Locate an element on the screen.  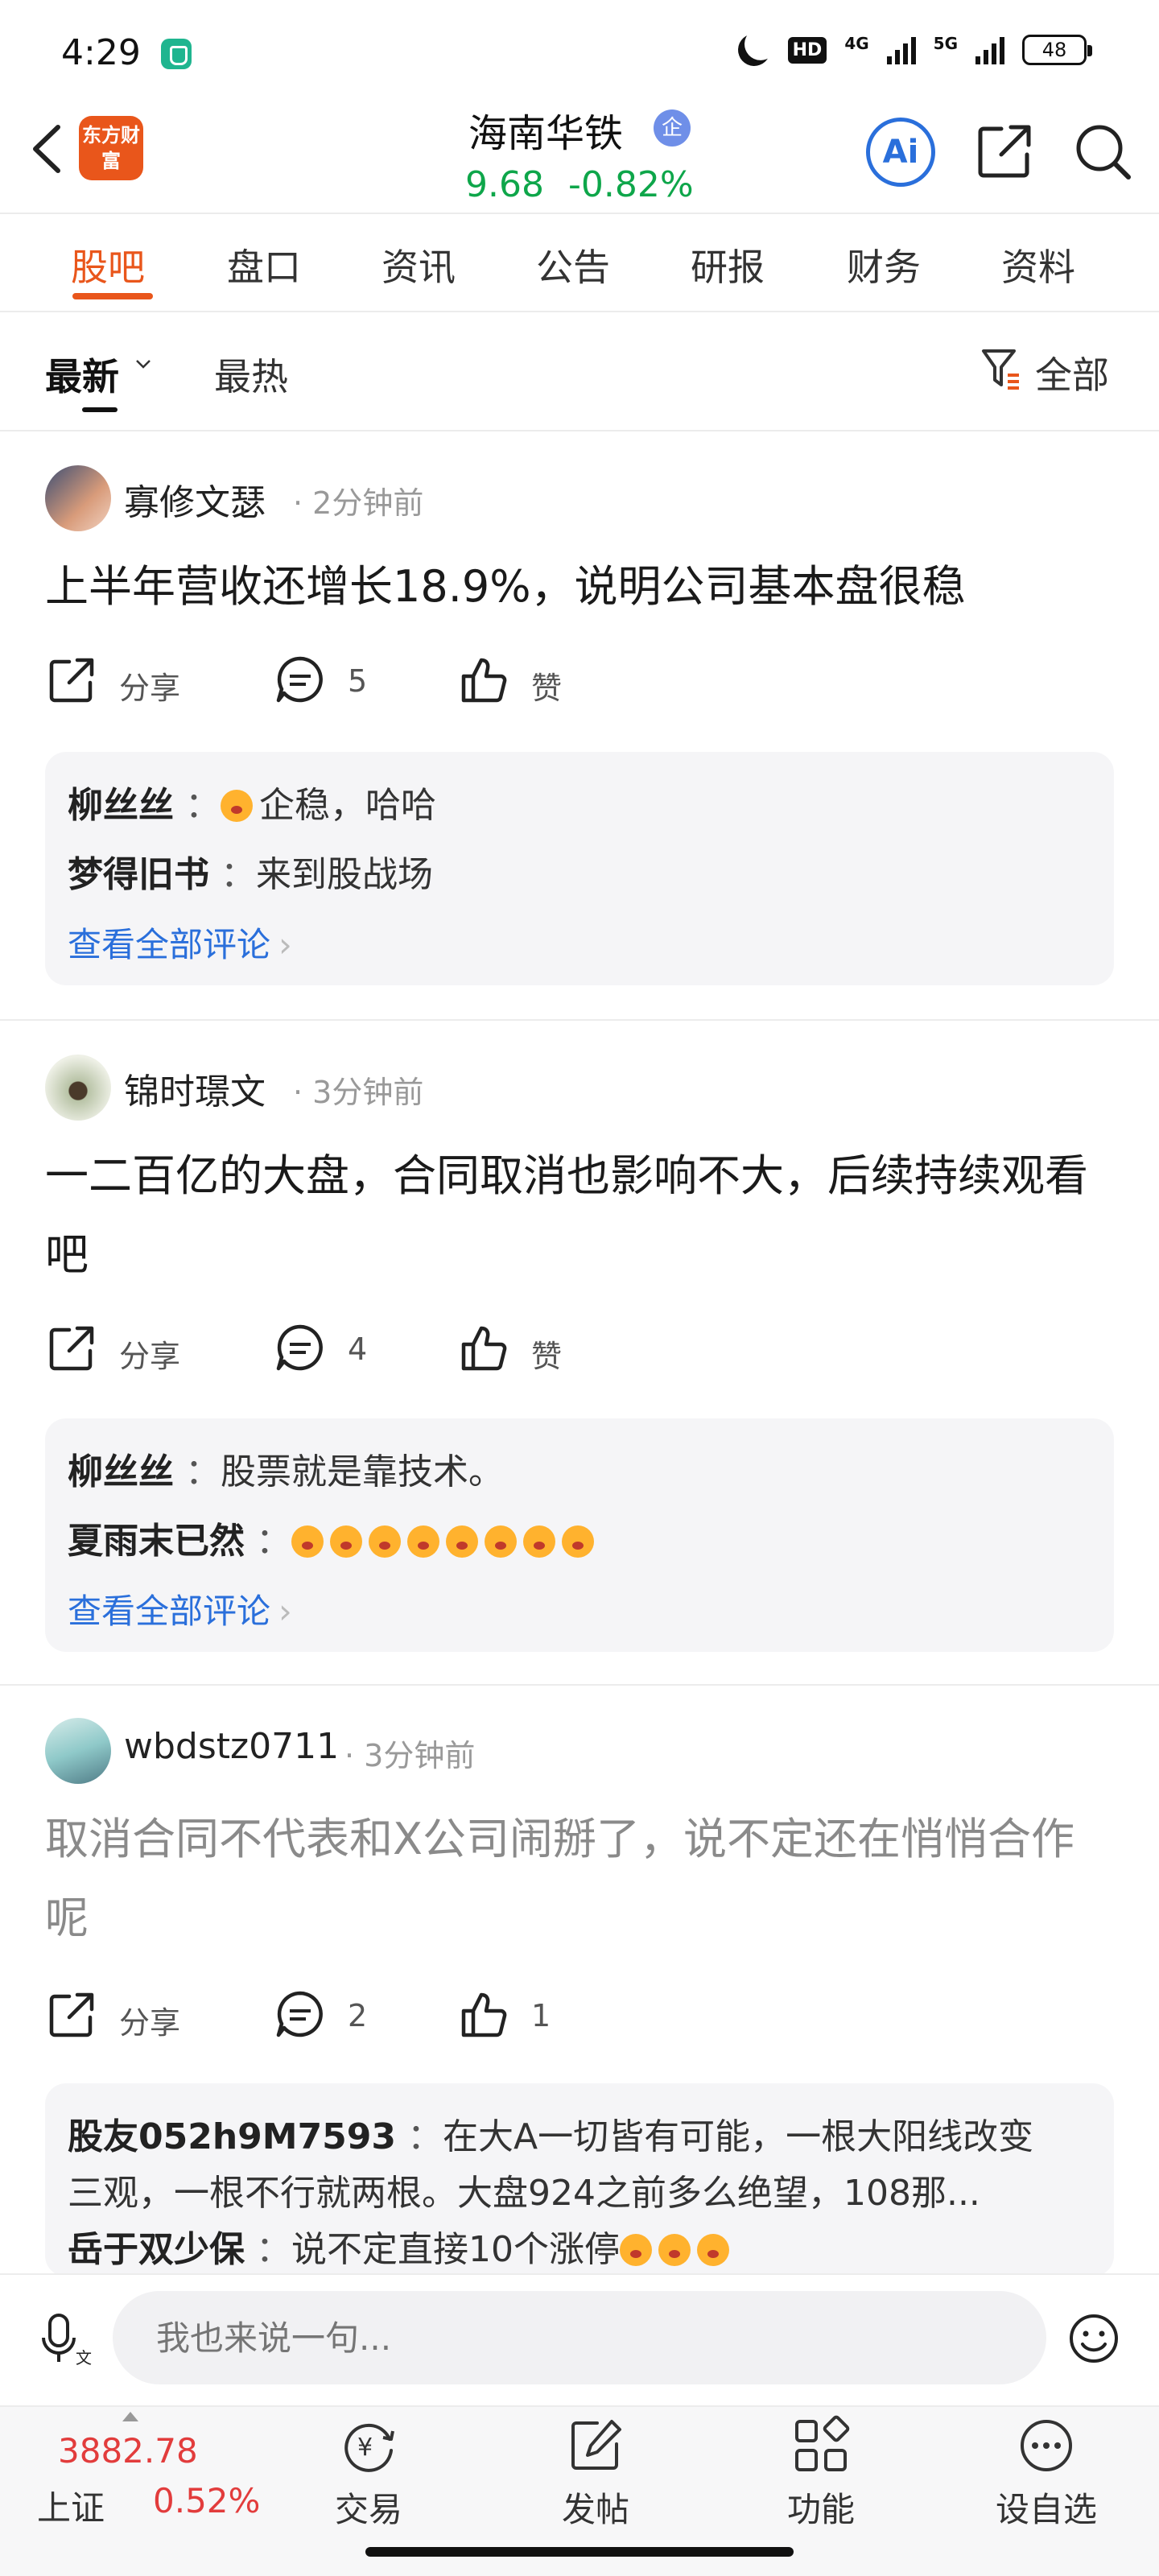
shield-app-icon is located at coordinates (176, 54).